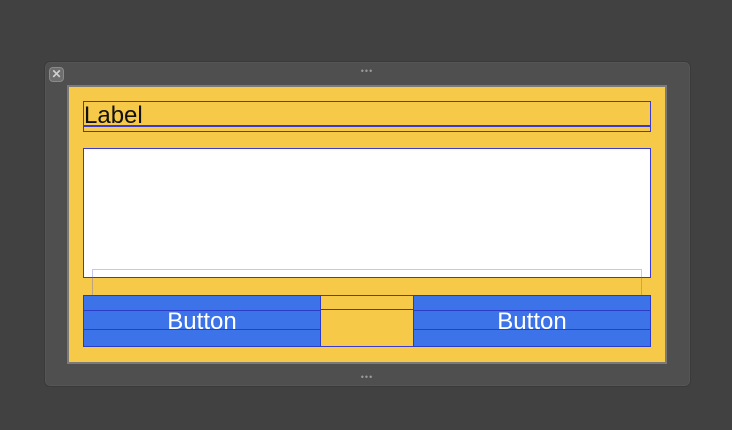 The height and width of the screenshot is (430, 732). What do you see at coordinates (532, 329) in the screenshot?
I see `right-button-bottom-guide` at bounding box center [532, 329].